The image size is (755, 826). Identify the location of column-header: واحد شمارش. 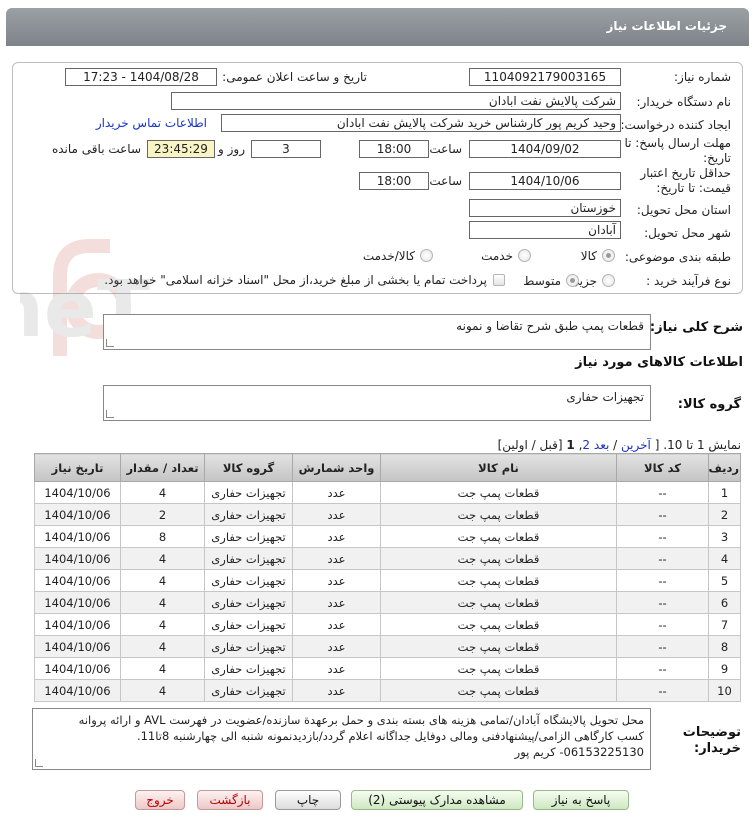
(336, 467).